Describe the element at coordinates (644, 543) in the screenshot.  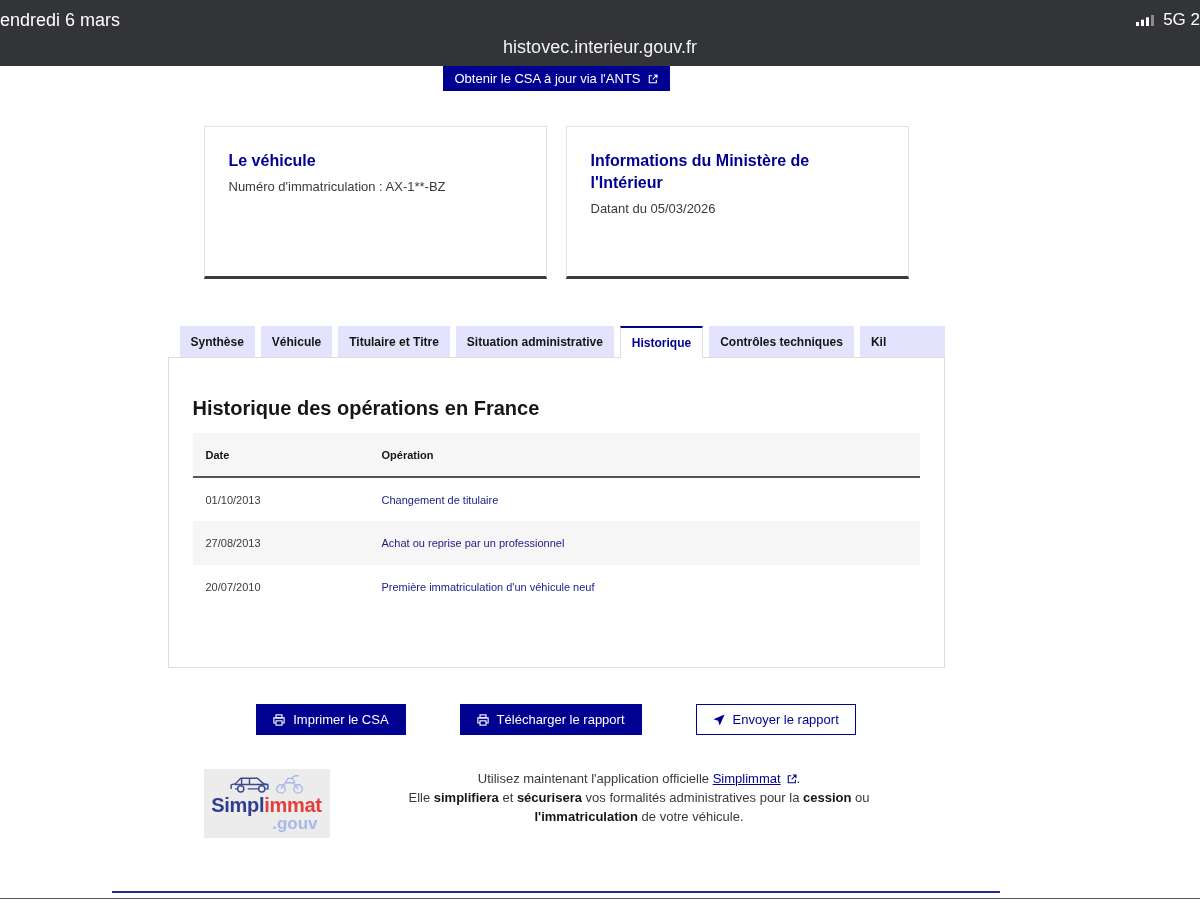
I see `table-cell: Achat ou reprise par un professionnel` at that location.